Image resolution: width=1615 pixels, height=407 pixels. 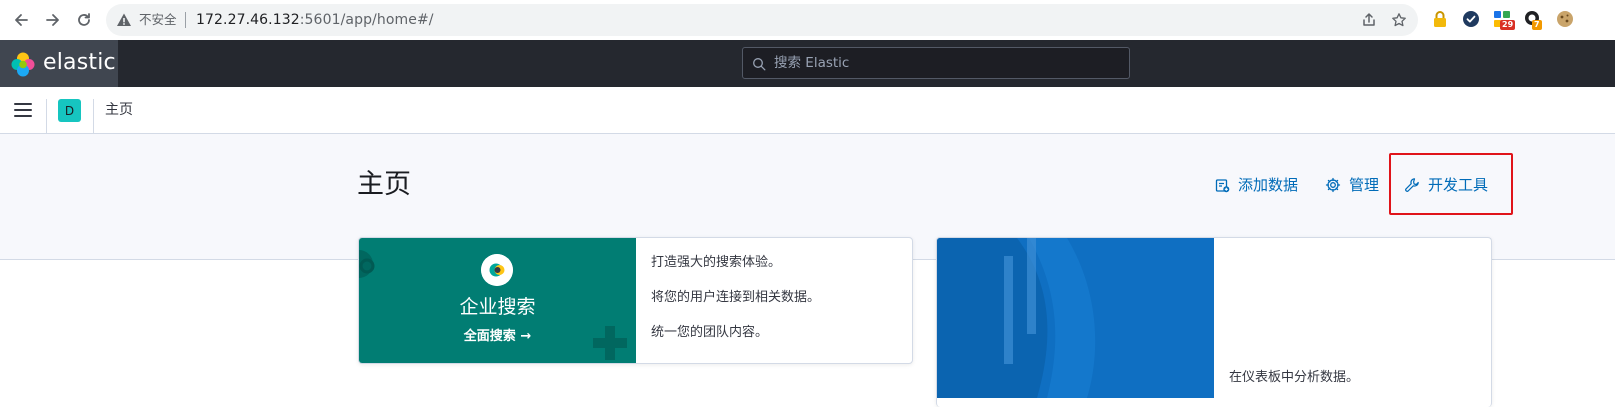 What do you see at coordinates (1222, 185) in the screenshot?
I see `add-data-icon` at bounding box center [1222, 185].